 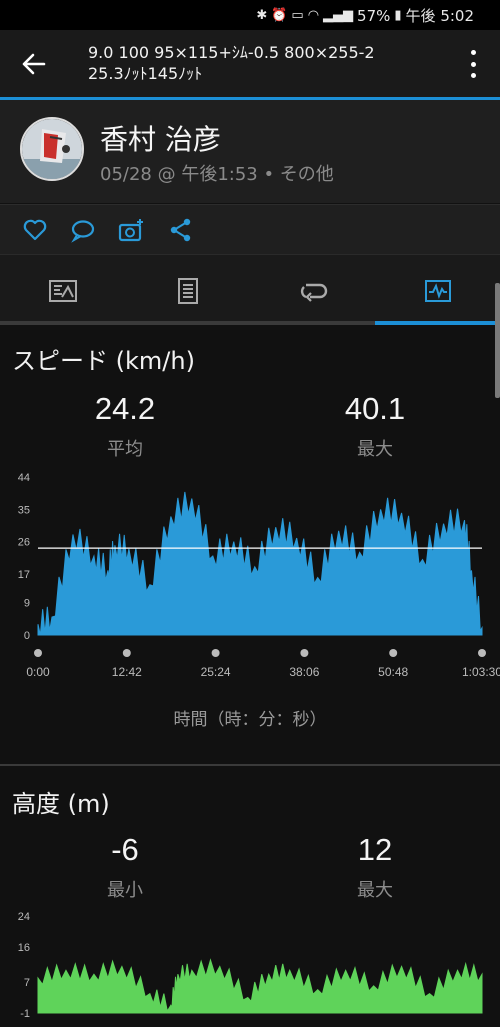 I want to click on altitude-title: 高度 (m), so click(x=61, y=804).